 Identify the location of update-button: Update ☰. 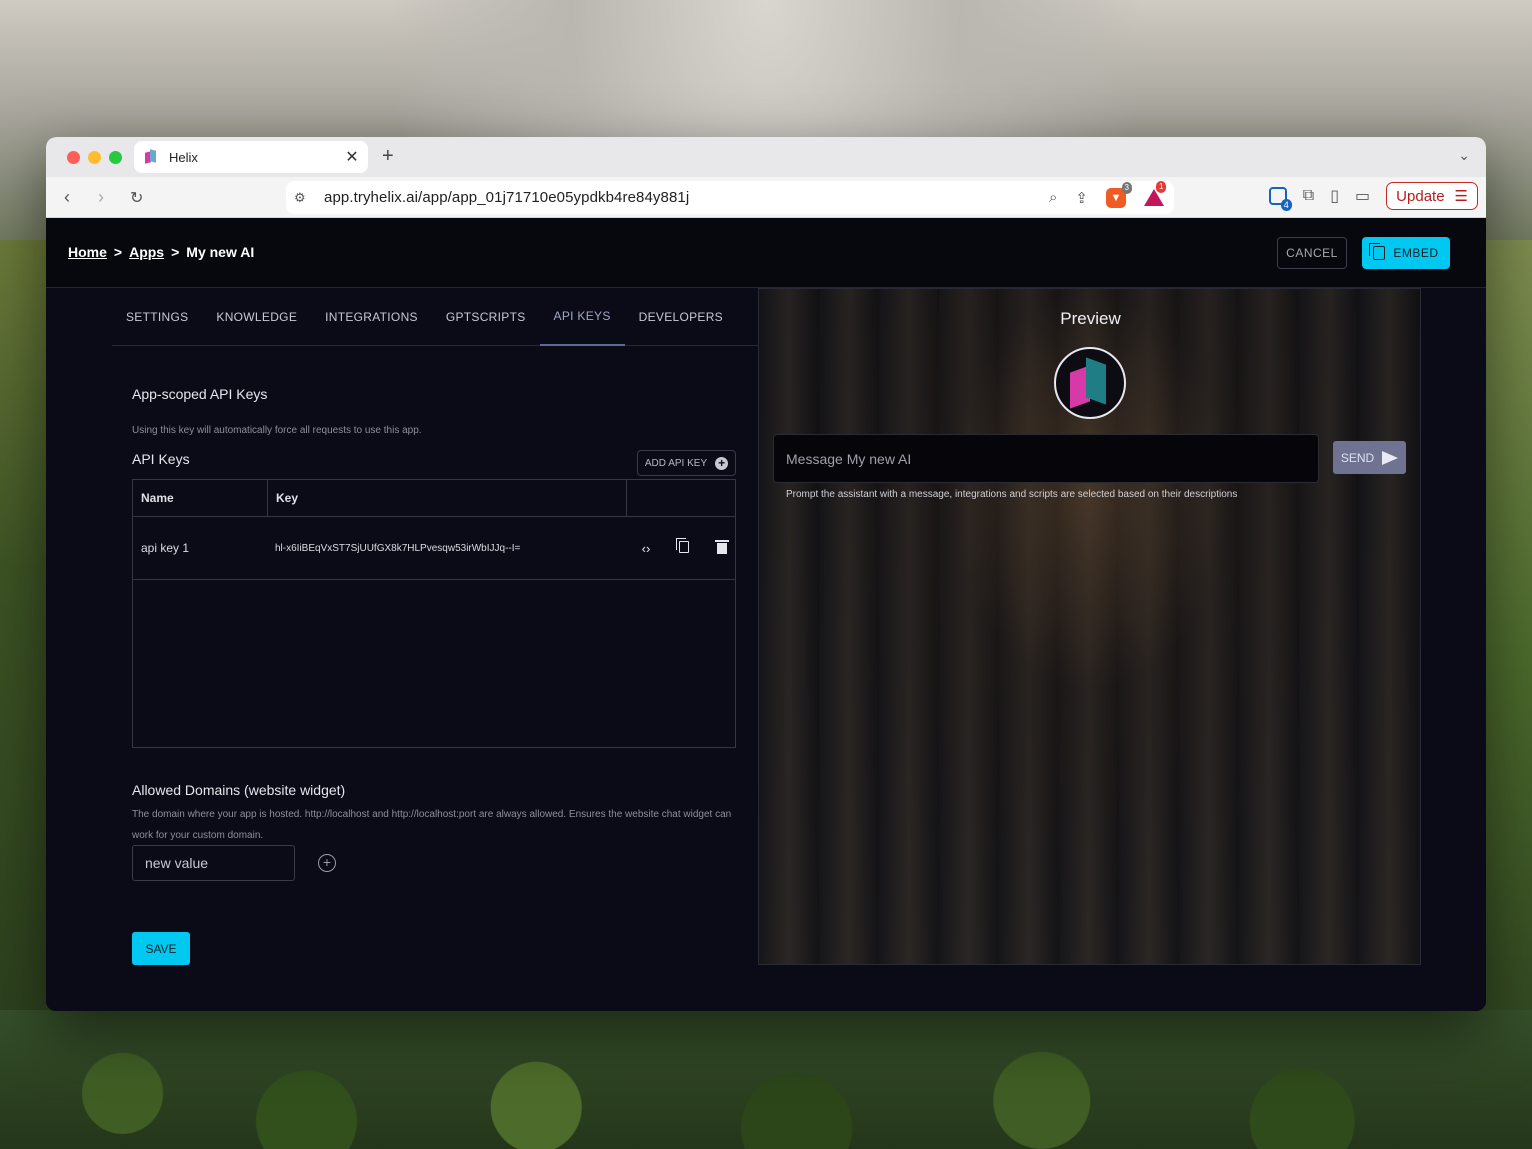
(1432, 196).